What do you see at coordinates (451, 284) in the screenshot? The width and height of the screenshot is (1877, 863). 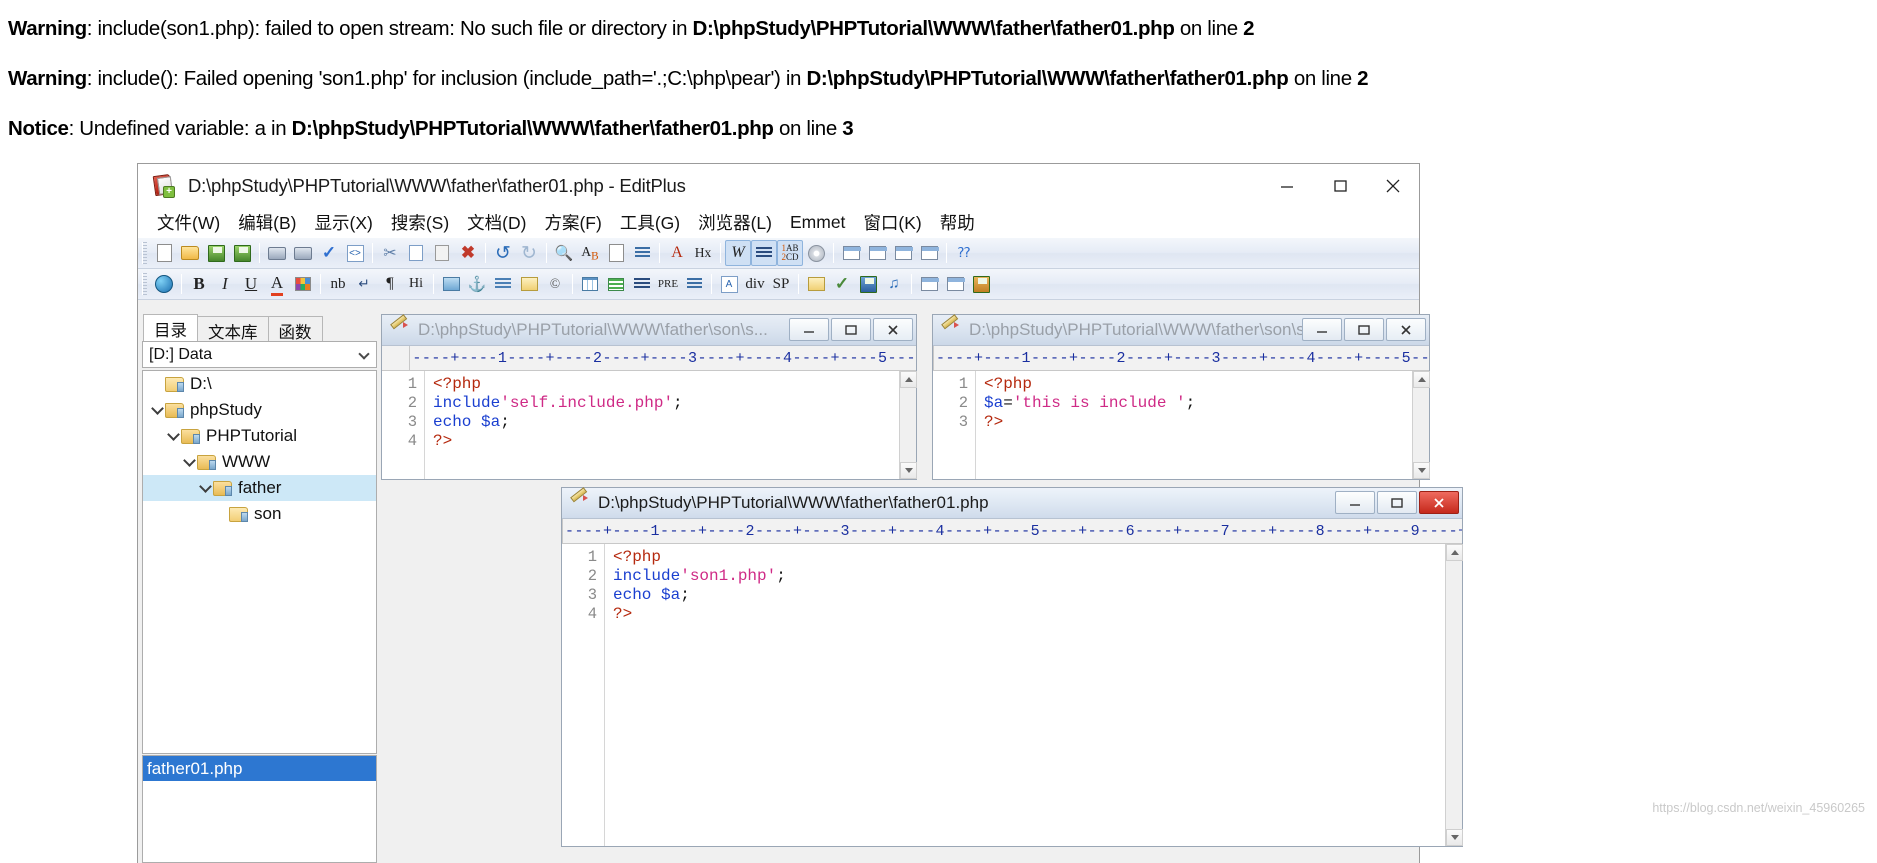 I see `image-icon` at bounding box center [451, 284].